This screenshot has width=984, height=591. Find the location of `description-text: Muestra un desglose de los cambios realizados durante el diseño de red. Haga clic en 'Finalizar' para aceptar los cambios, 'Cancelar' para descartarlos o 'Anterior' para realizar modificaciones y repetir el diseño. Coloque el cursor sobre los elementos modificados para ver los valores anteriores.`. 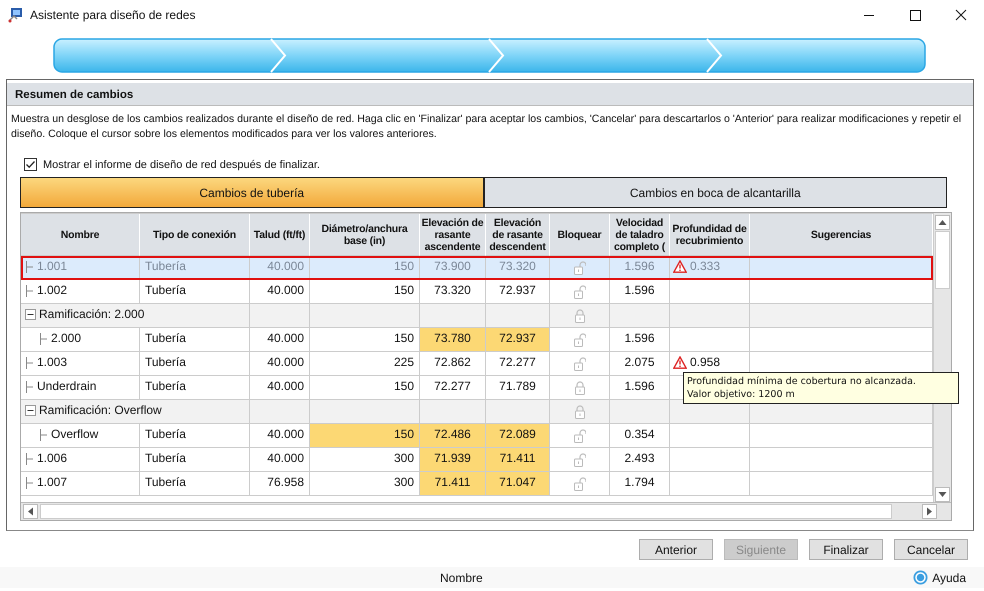

description-text: Muestra un desglose de los cambios realizados durante el diseño de red. Haga clic en 'Finalizar' para aceptar los cambios, 'Cancelar' para descartarlos o 'Anterior' para realizar modificaciones y repetir el diseño. Coloque el cursor sobre los elementos modificados para ver los valores anteriores. is located at coordinates (486, 127).